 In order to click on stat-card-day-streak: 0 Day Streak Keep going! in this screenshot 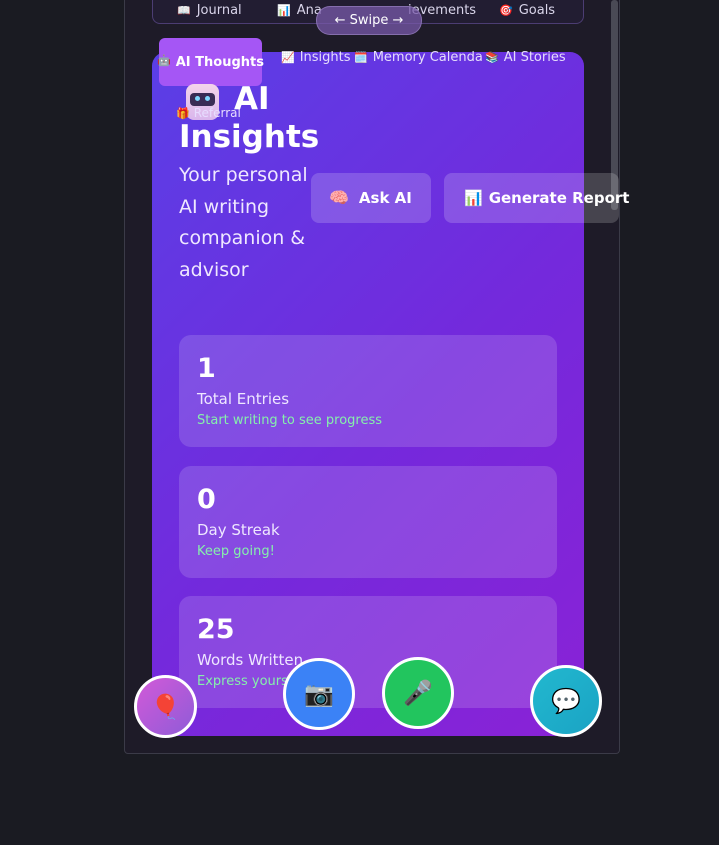, I will do `click(368, 522)`.